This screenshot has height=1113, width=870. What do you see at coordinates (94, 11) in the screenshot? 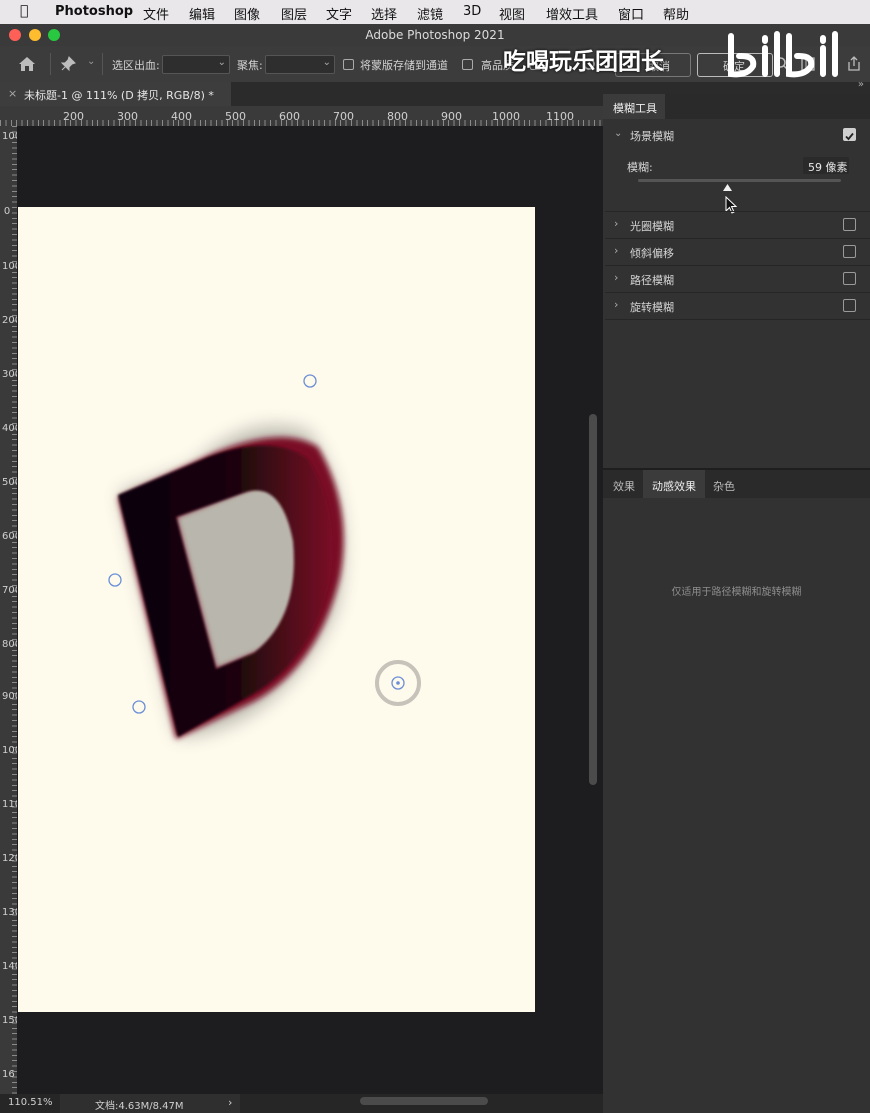
I see `menu-app-name: Photoshop` at bounding box center [94, 11].